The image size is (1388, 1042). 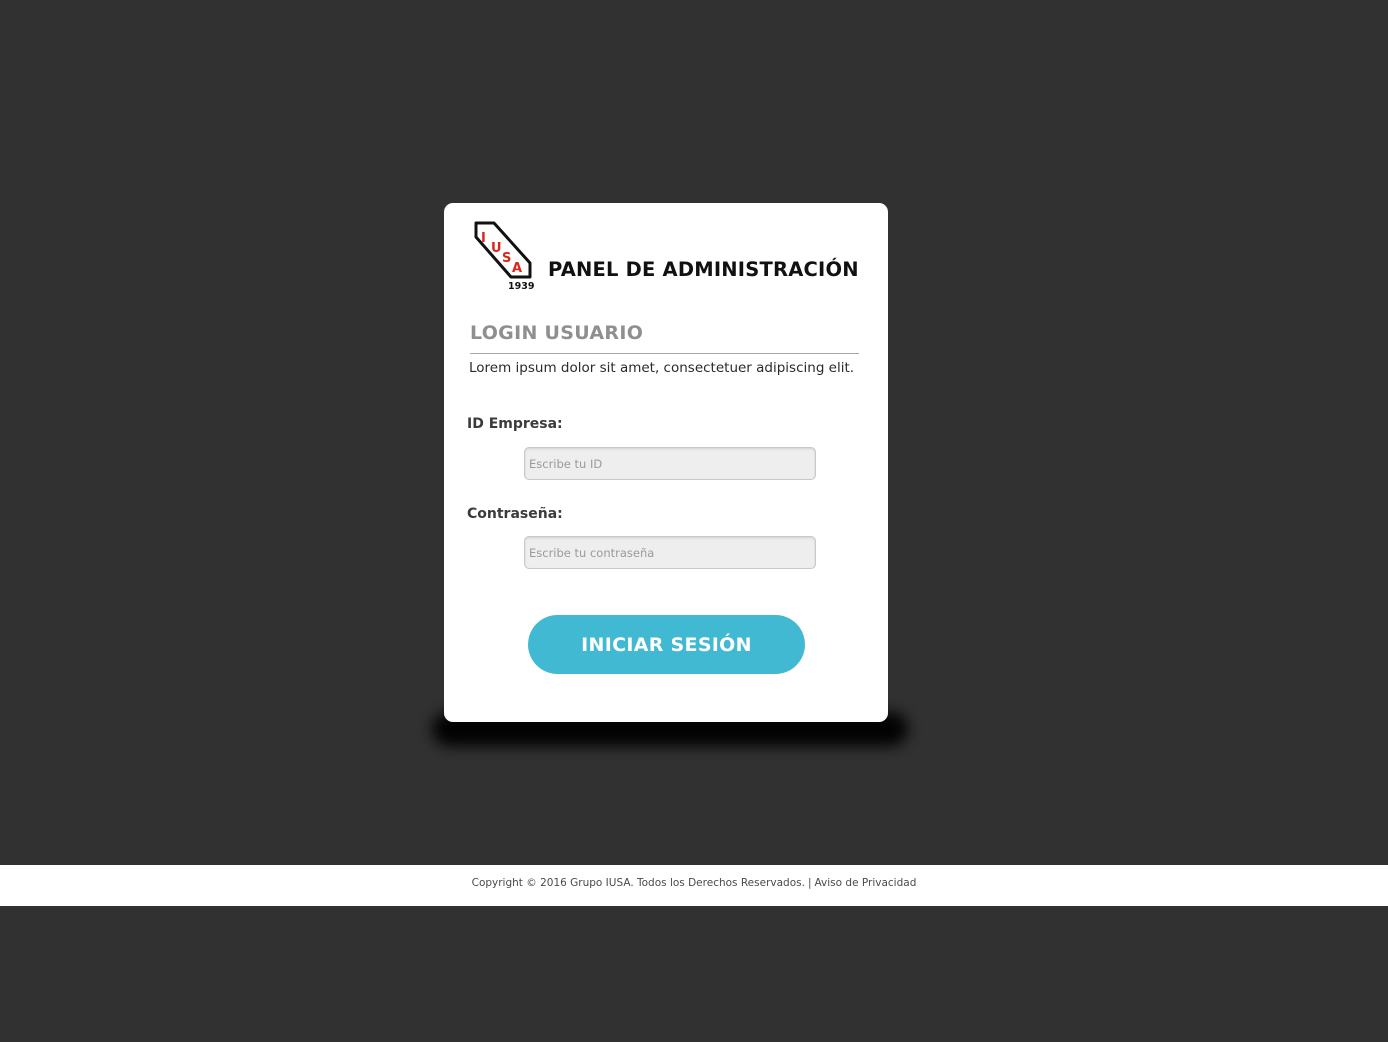 I want to click on page-title: PANEL DE ADMINISTRACIÓN, so click(x=703, y=269).